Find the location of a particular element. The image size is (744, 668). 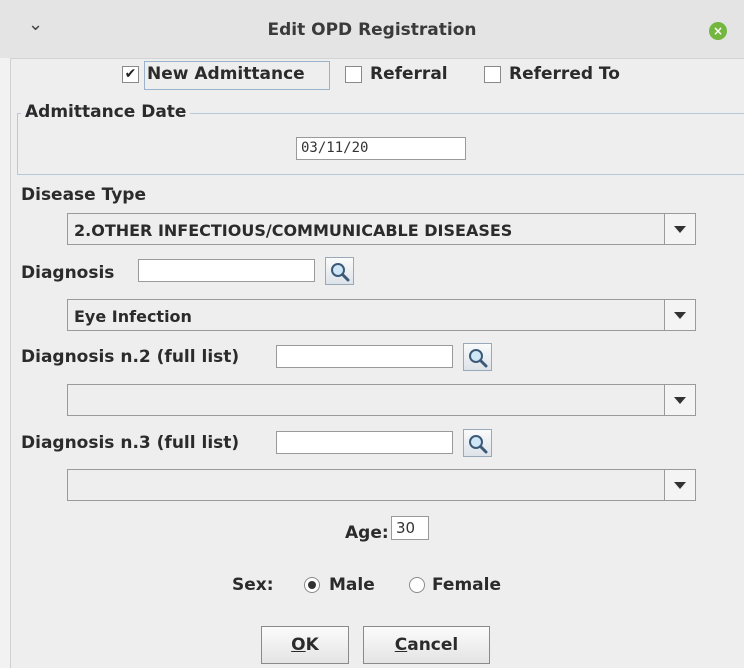

referral-label: Referral is located at coordinates (409, 74).